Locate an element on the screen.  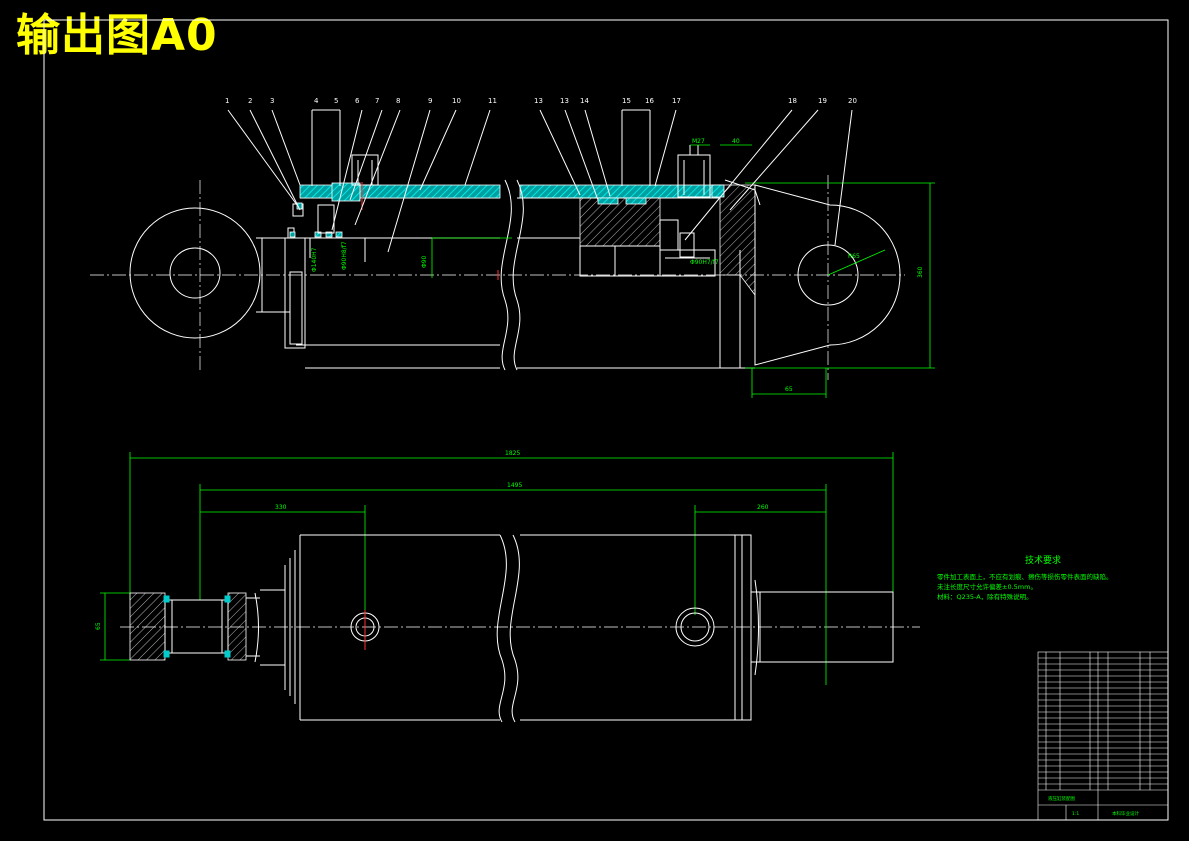
balloon-14: 14 is located at coordinates (584, 101).